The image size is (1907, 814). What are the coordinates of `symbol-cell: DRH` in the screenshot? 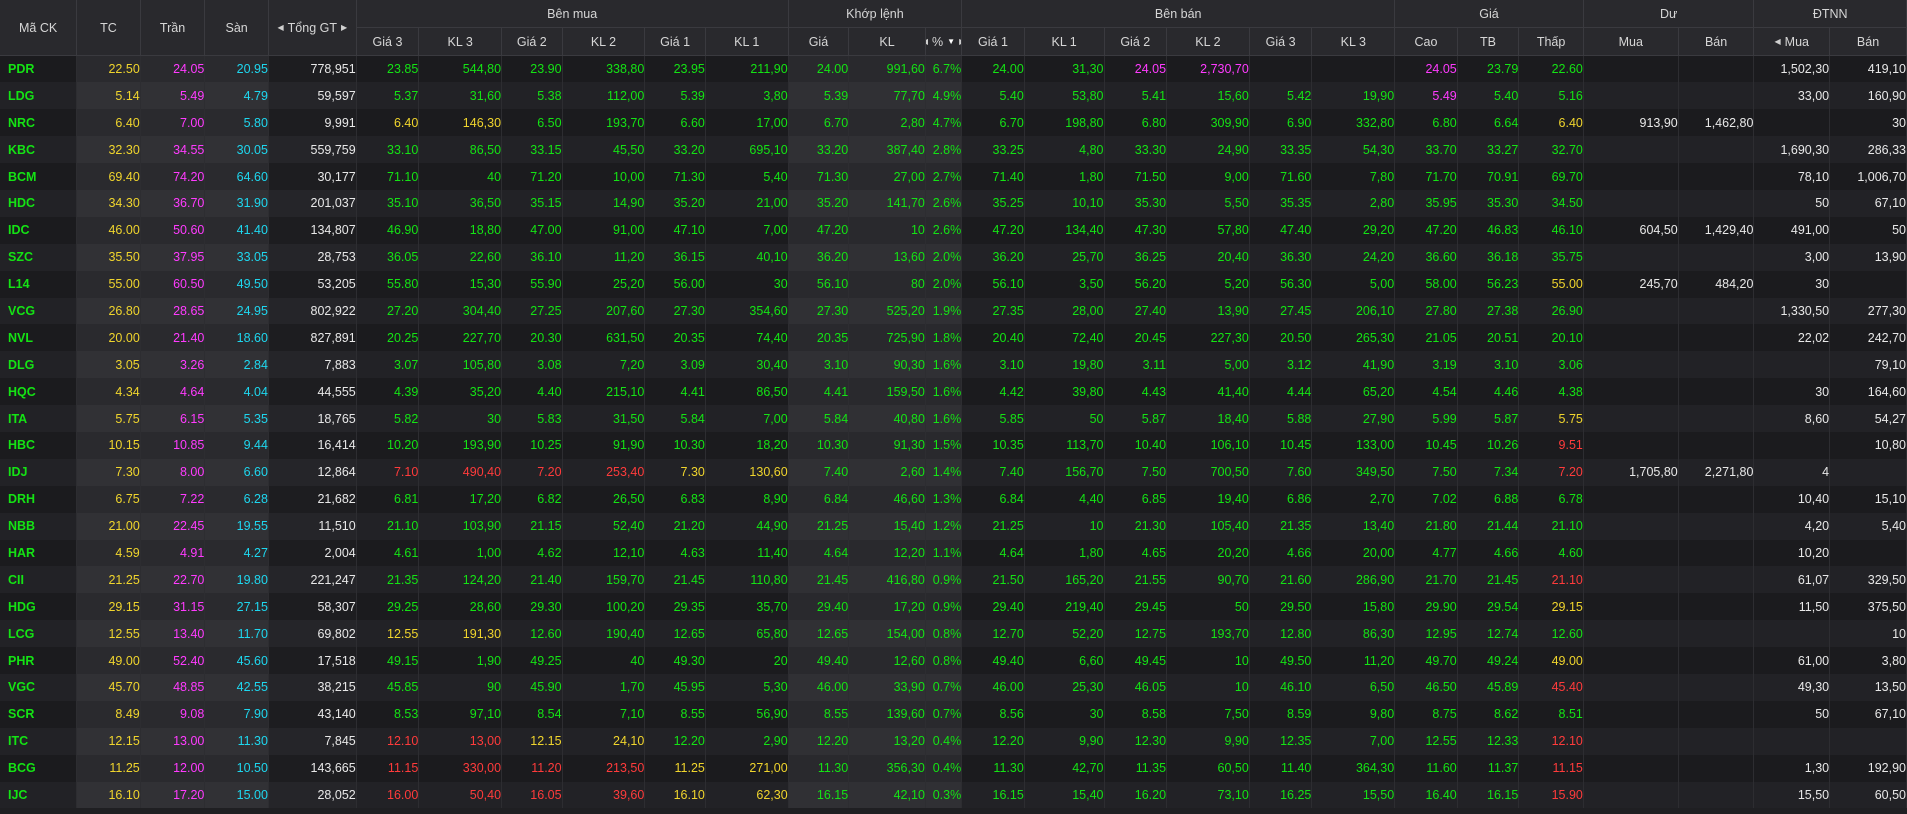 It's located at (39, 499).